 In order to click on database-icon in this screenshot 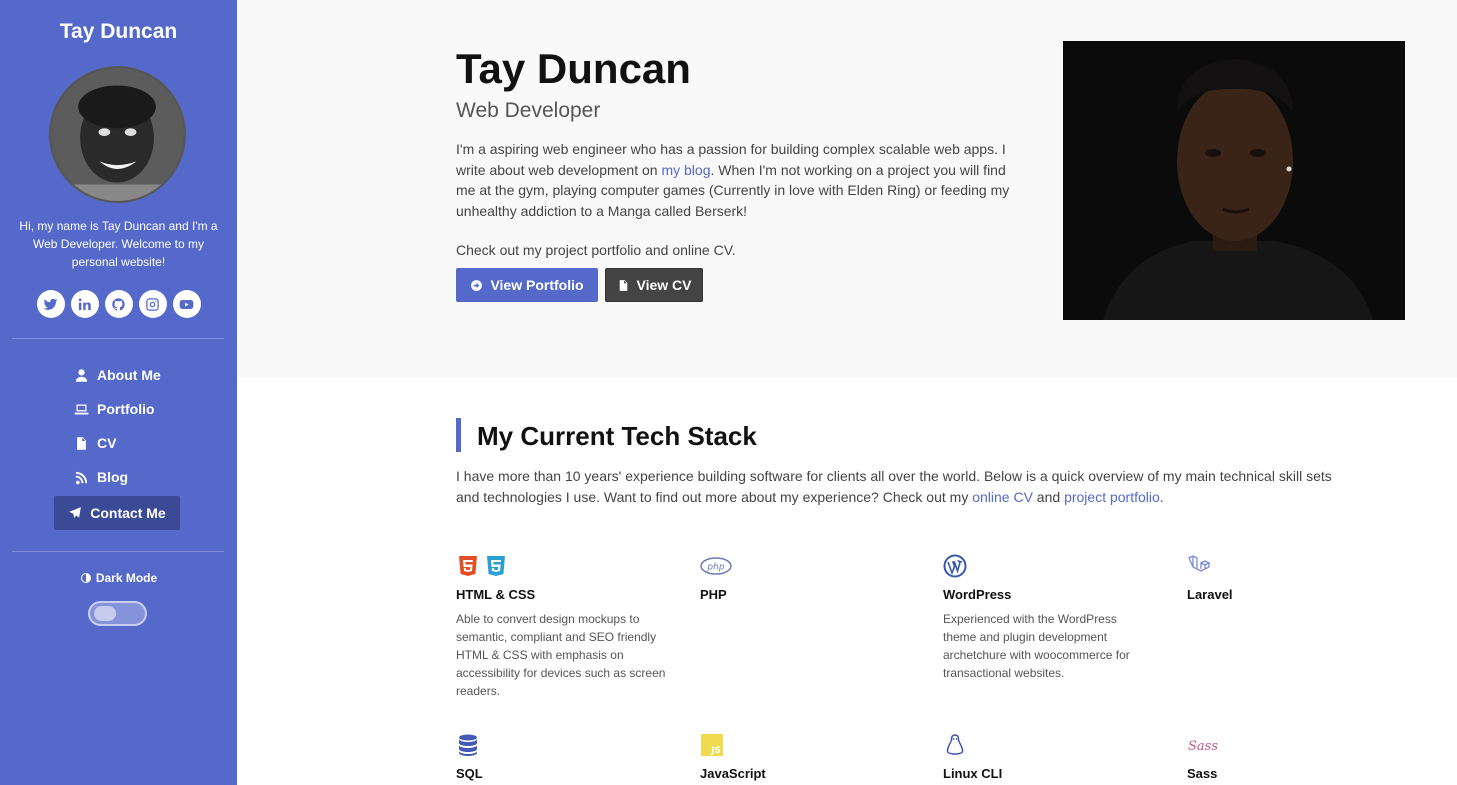, I will do `click(468, 745)`.